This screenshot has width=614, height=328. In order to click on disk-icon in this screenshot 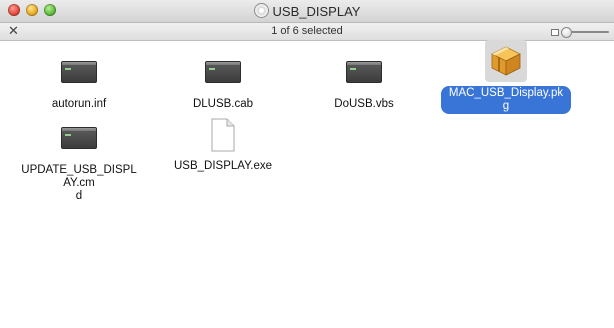, I will do `click(261, 10)`.